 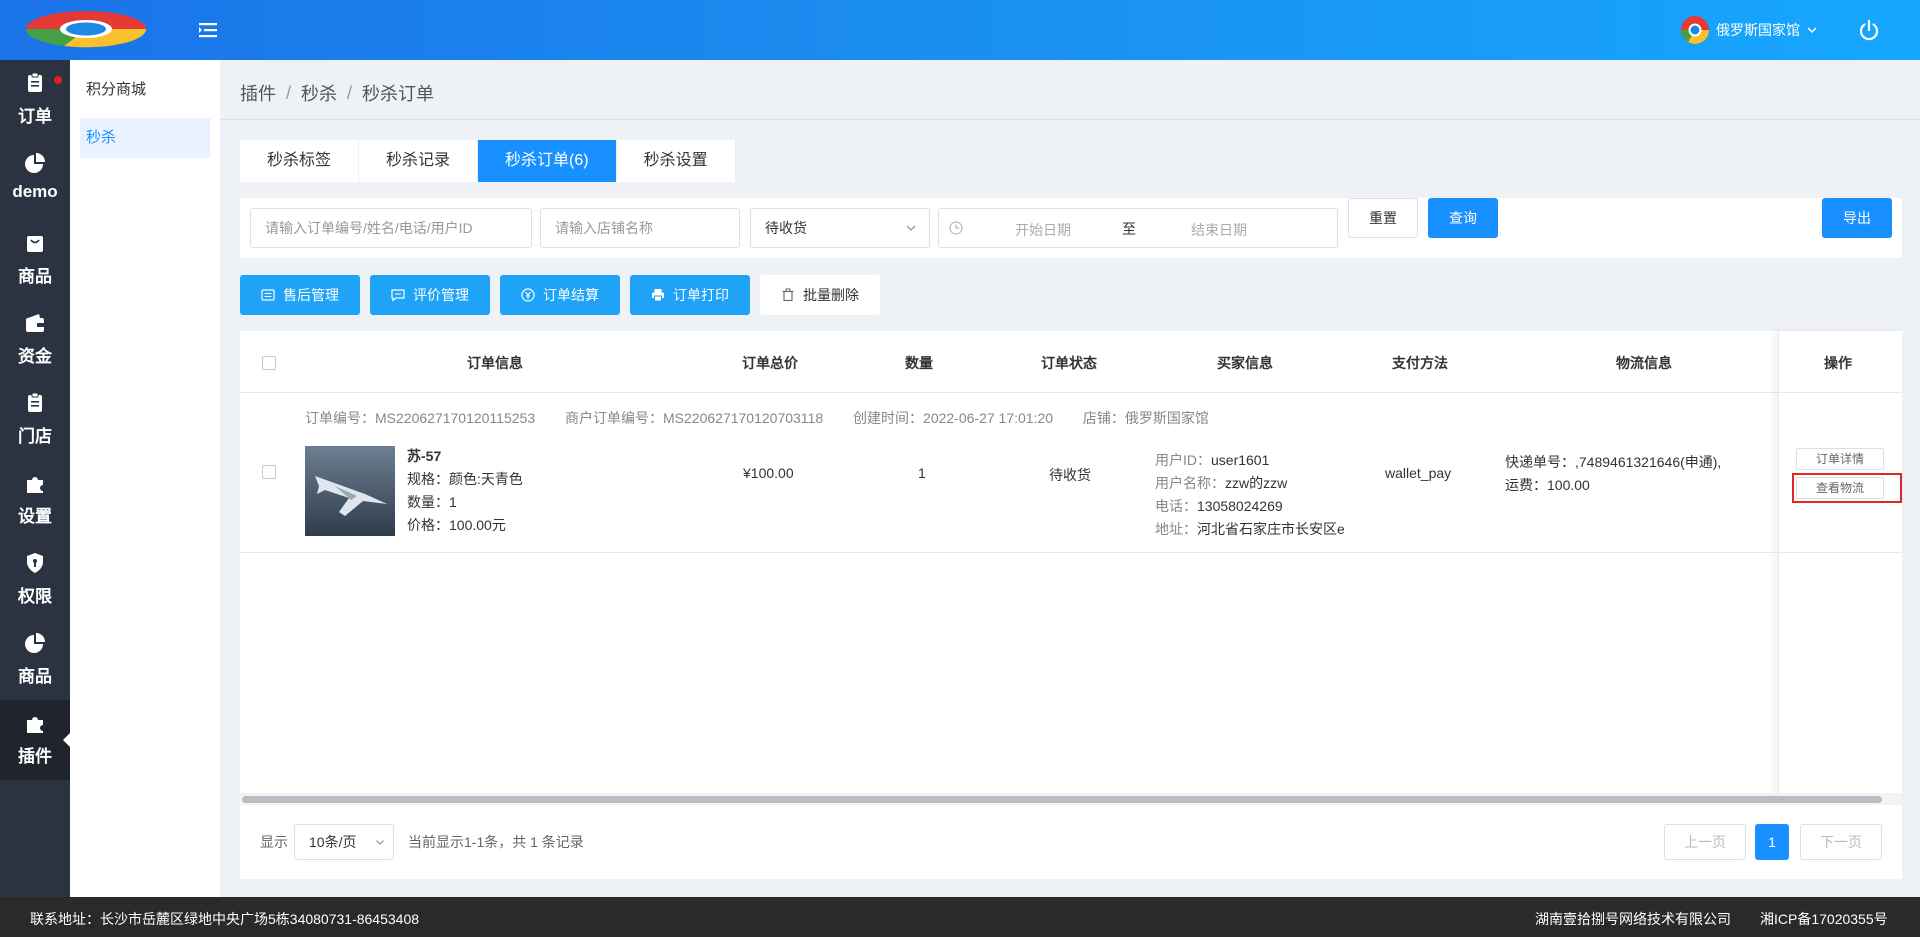 What do you see at coordinates (420, 418) in the screenshot?
I see `order-number: 订单编号：MS220627170120115253` at bounding box center [420, 418].